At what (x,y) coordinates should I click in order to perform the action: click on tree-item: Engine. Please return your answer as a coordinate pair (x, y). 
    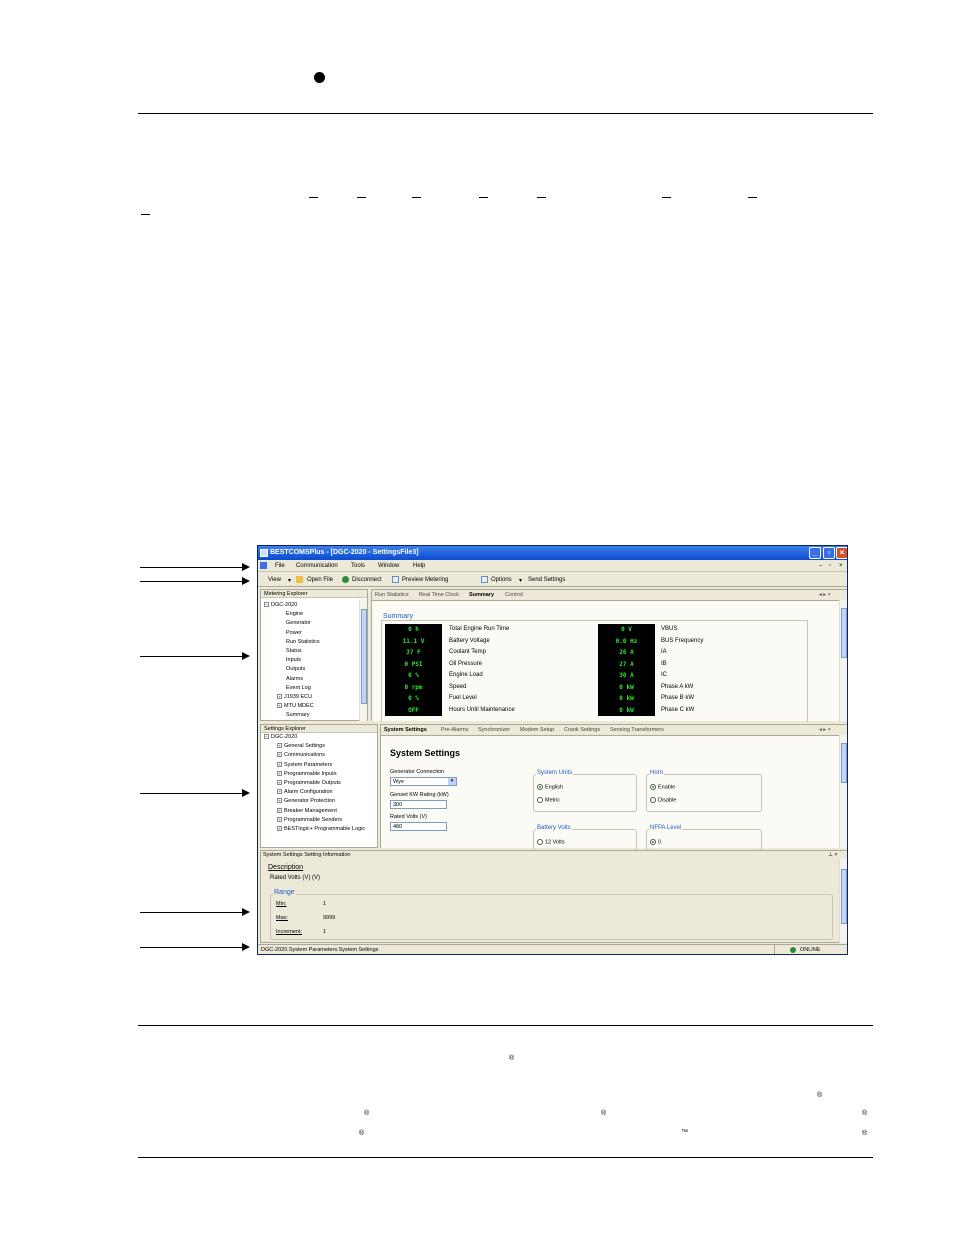
    Looking at the image, I should click on (294, 614).